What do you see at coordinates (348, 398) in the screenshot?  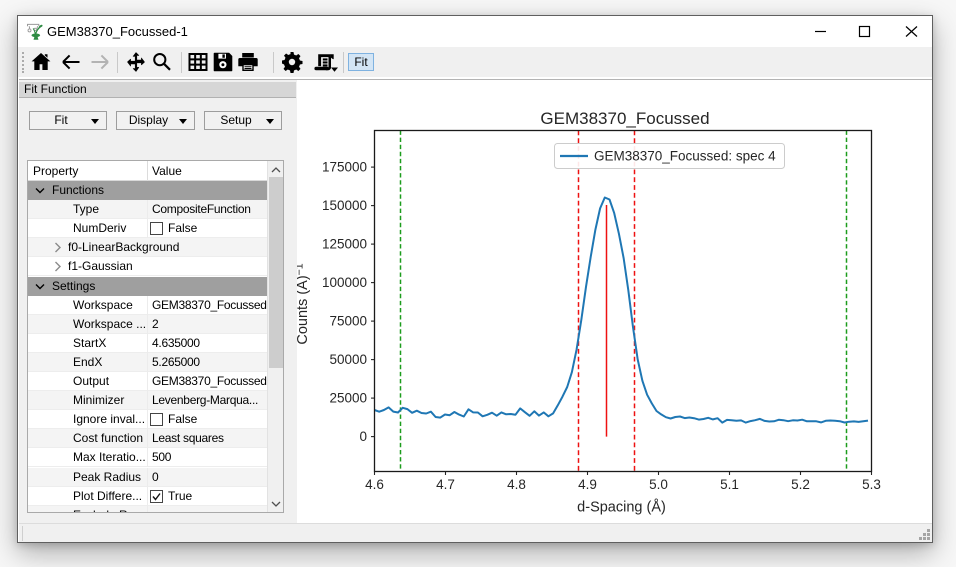 I see `svg-text: 25000` at bounding box center [348, 398].